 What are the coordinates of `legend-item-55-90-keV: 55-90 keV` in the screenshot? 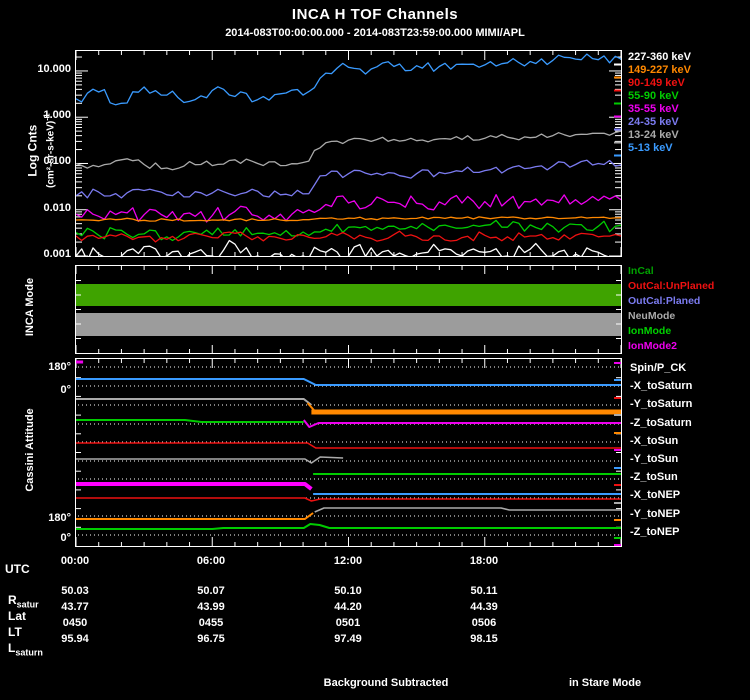 It's located at (653, 96).